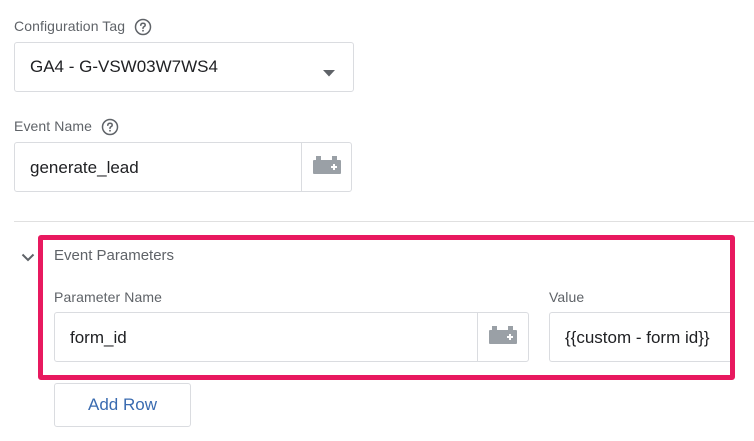 Image resolution: width=754 pixels, height=441 pixels. I want to click on parameter-name-field: form_id, so click(291, 337).